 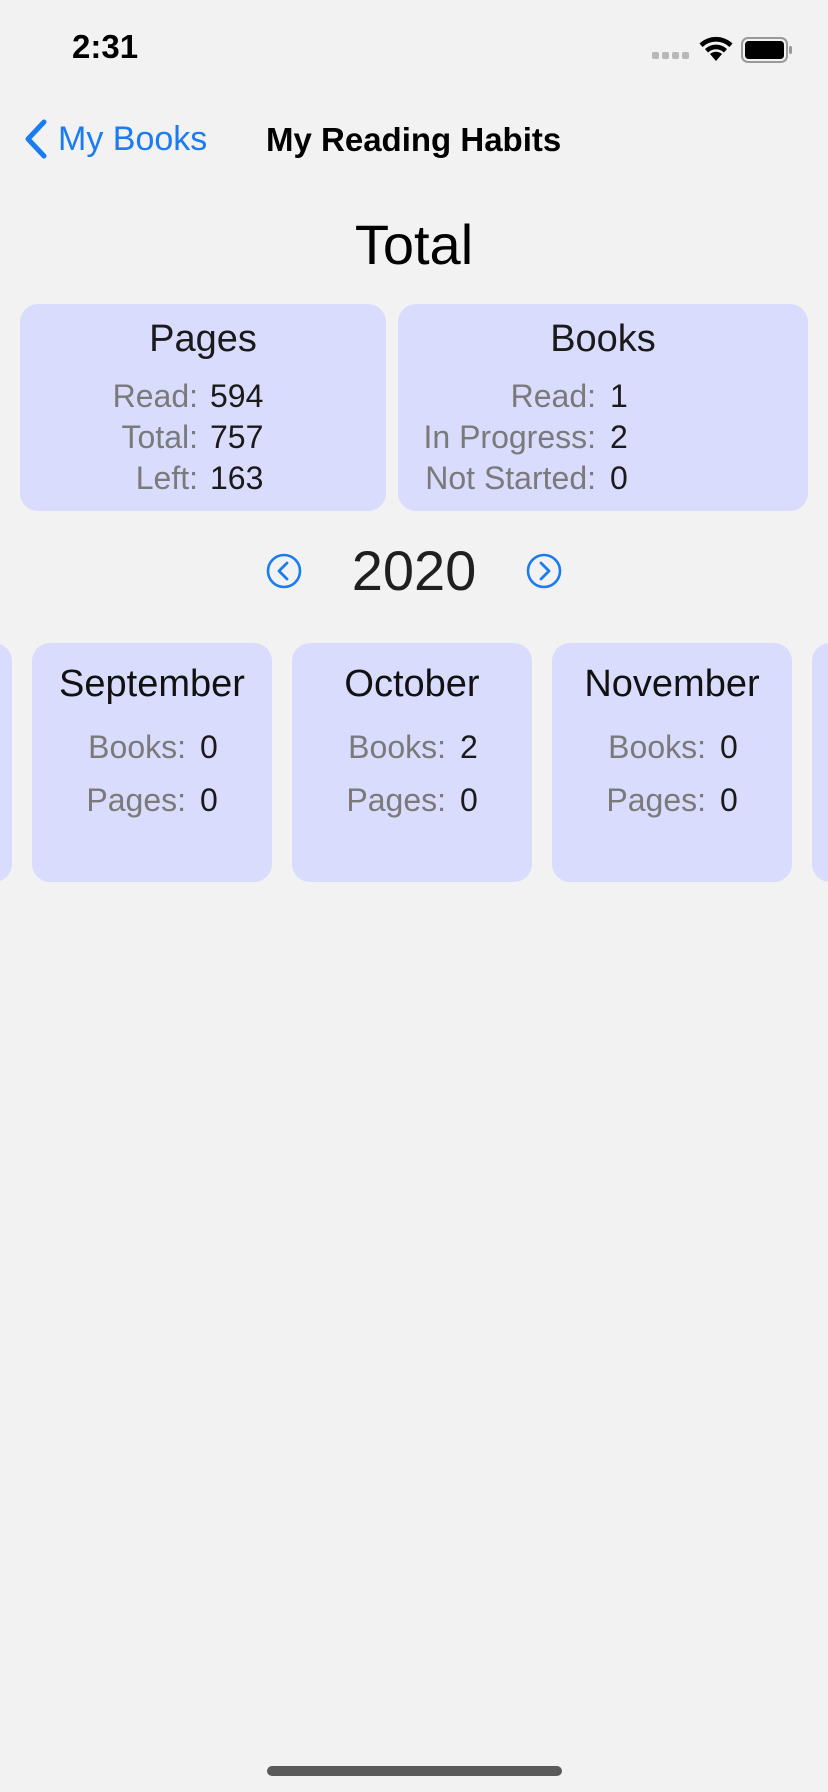 I want to click on stat-value: 1, so click(x=619, y=396).